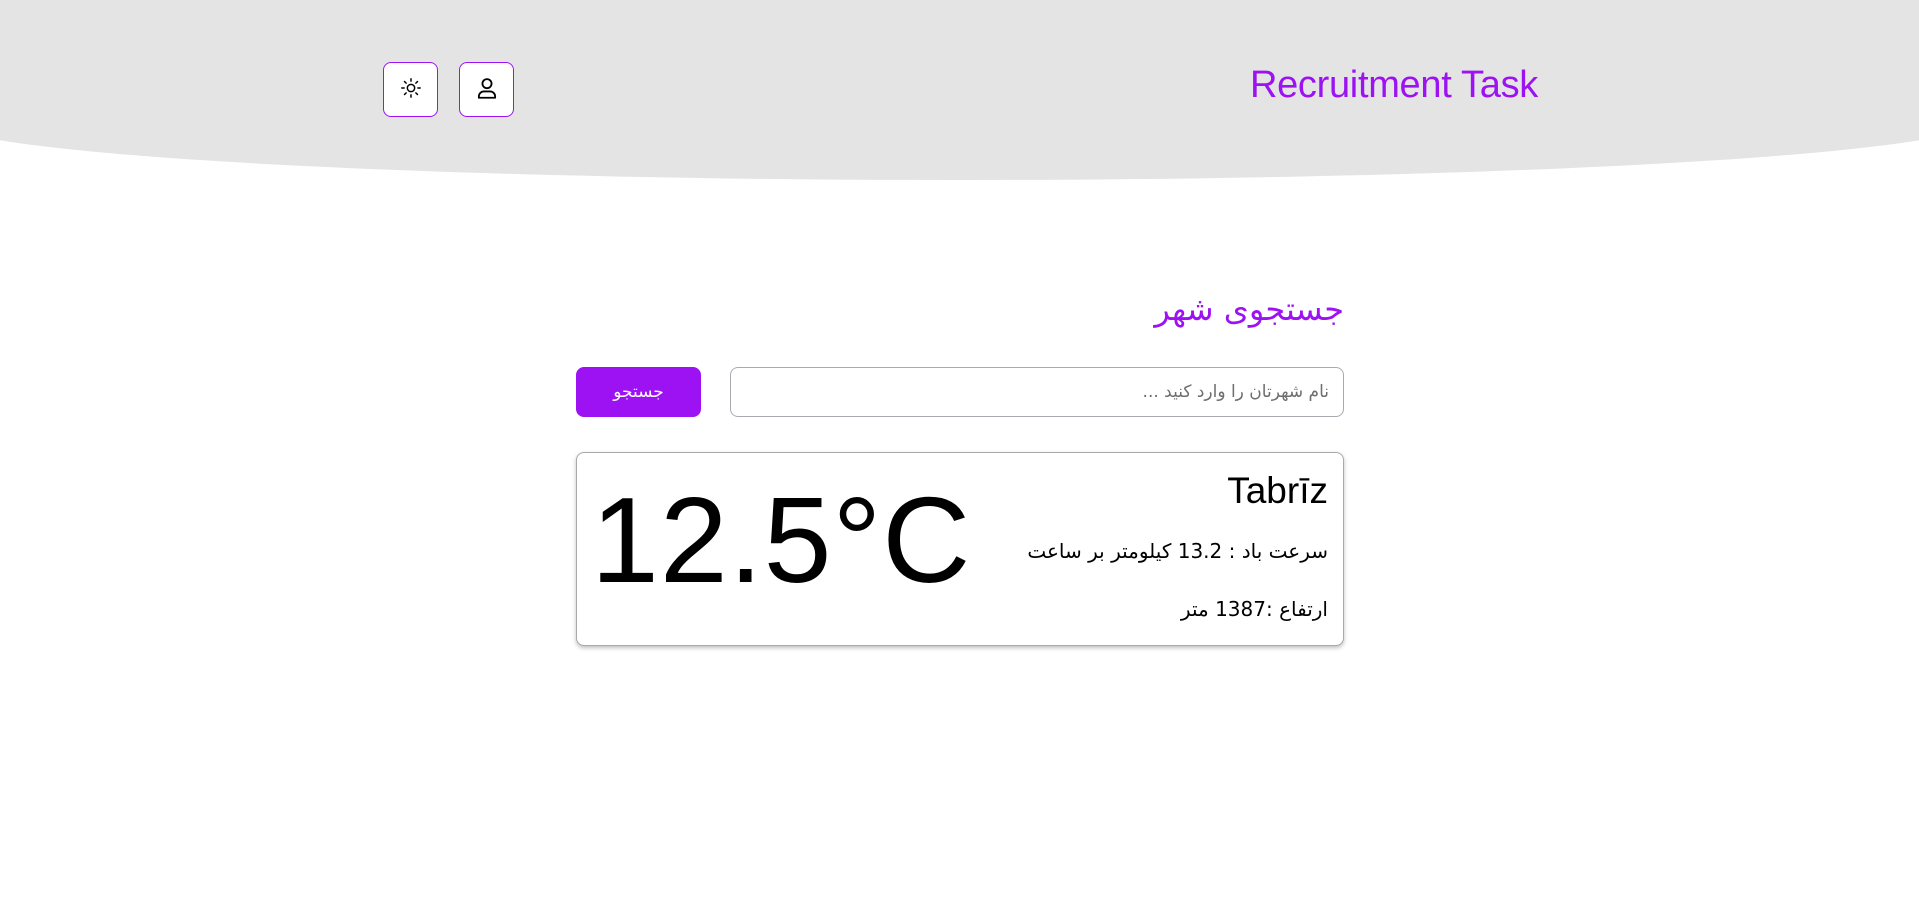 This screenshot has height=909, width=1919. I want to click on brand-title: Recruitment Task, so click(1393, 85).